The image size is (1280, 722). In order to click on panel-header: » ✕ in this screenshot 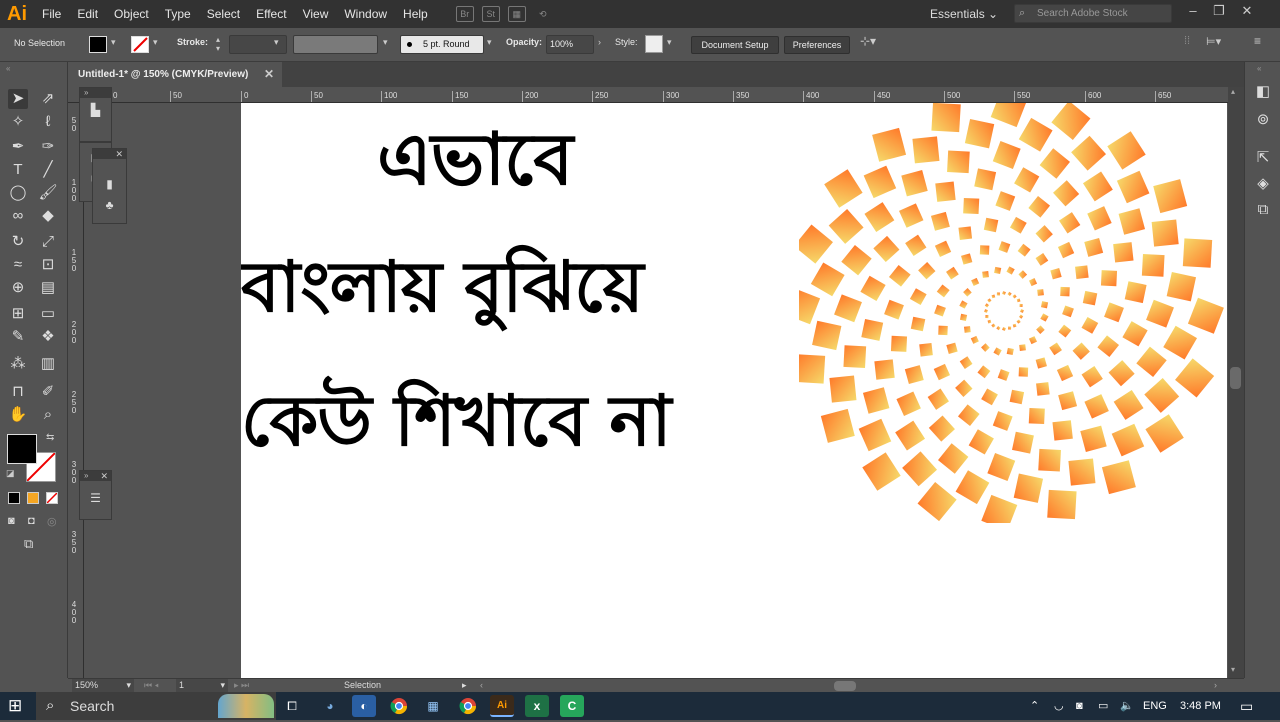, I will do `click(95, 476)`.